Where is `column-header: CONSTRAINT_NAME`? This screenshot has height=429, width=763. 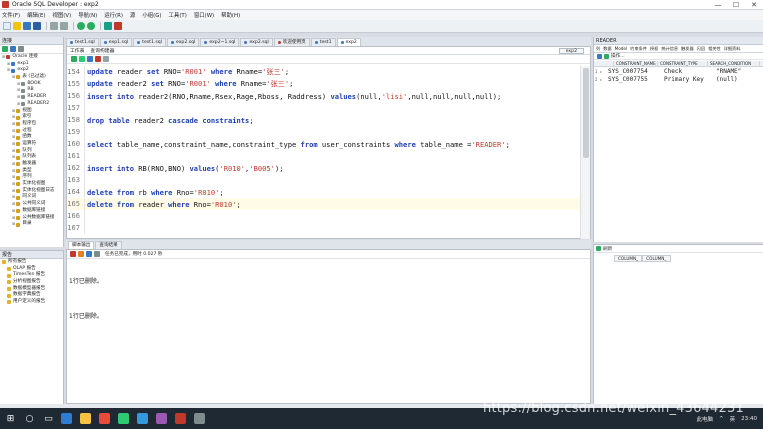
column-header: CONSTRAINT_NAME is located at coordinates (636, 63).